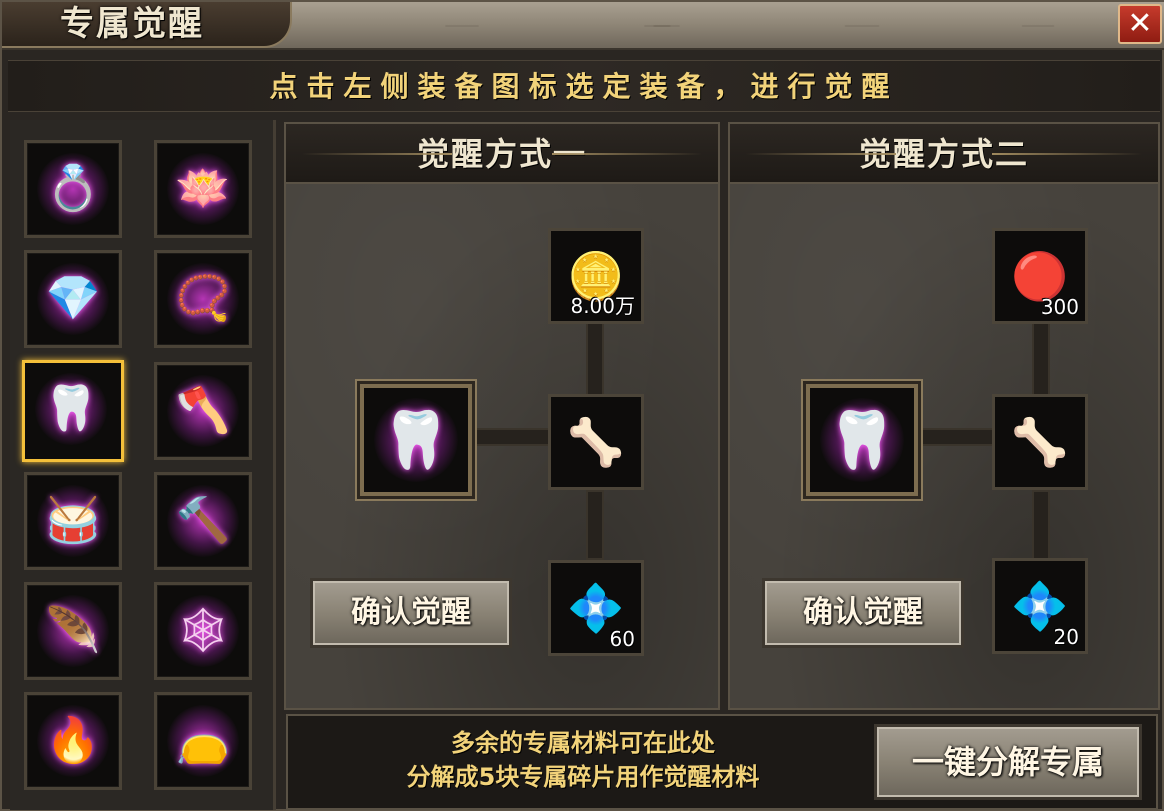 The width and height of the screenshot is (1164, 811). I want to click on window-title: 专属觉醒, so click(132, 24).